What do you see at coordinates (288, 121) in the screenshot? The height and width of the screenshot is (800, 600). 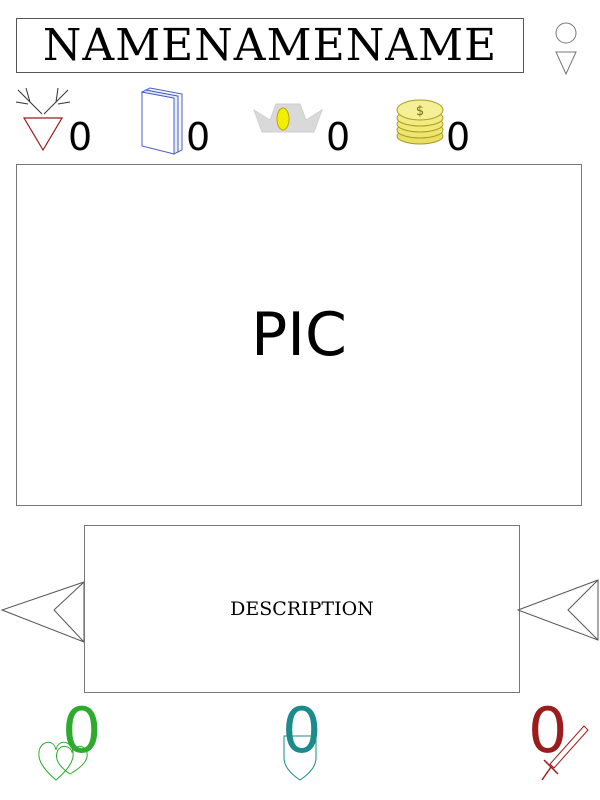 I see `crown-icon` at bounding box center [288, 121].